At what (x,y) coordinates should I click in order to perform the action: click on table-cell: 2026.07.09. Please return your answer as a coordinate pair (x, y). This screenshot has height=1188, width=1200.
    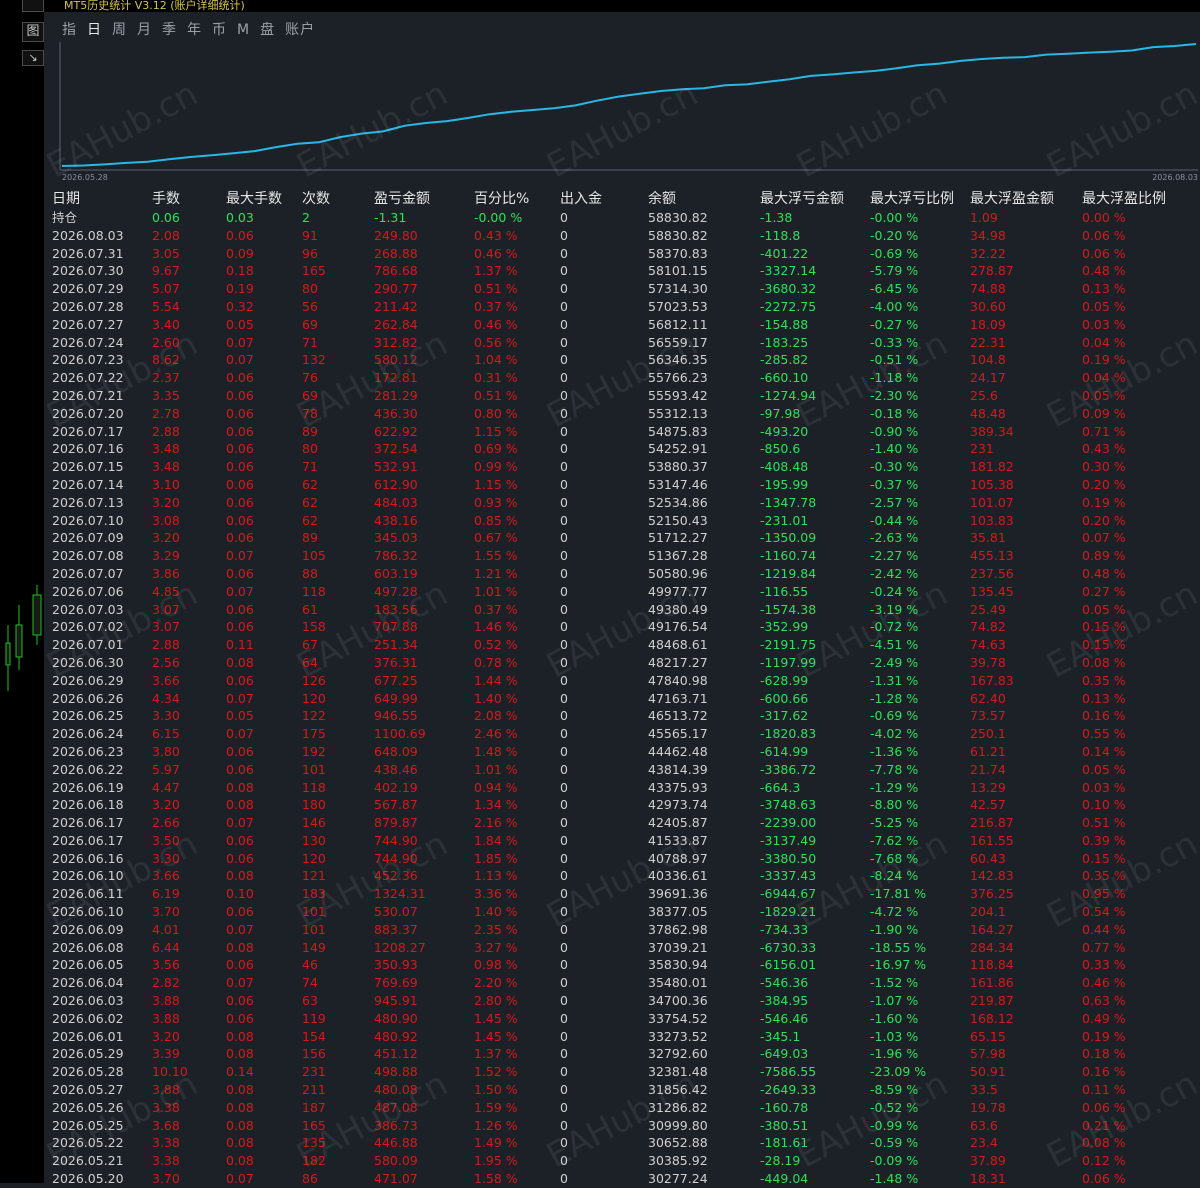
    Looking at the image, I should click on (88, 538).